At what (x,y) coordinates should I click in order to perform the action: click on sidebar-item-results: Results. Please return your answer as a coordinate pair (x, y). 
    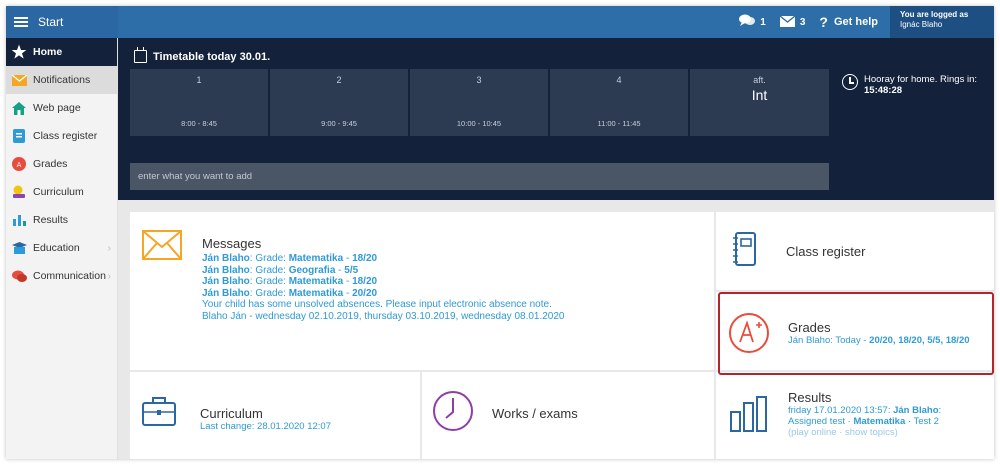
    Looking at the image, I should click on (61, 220).